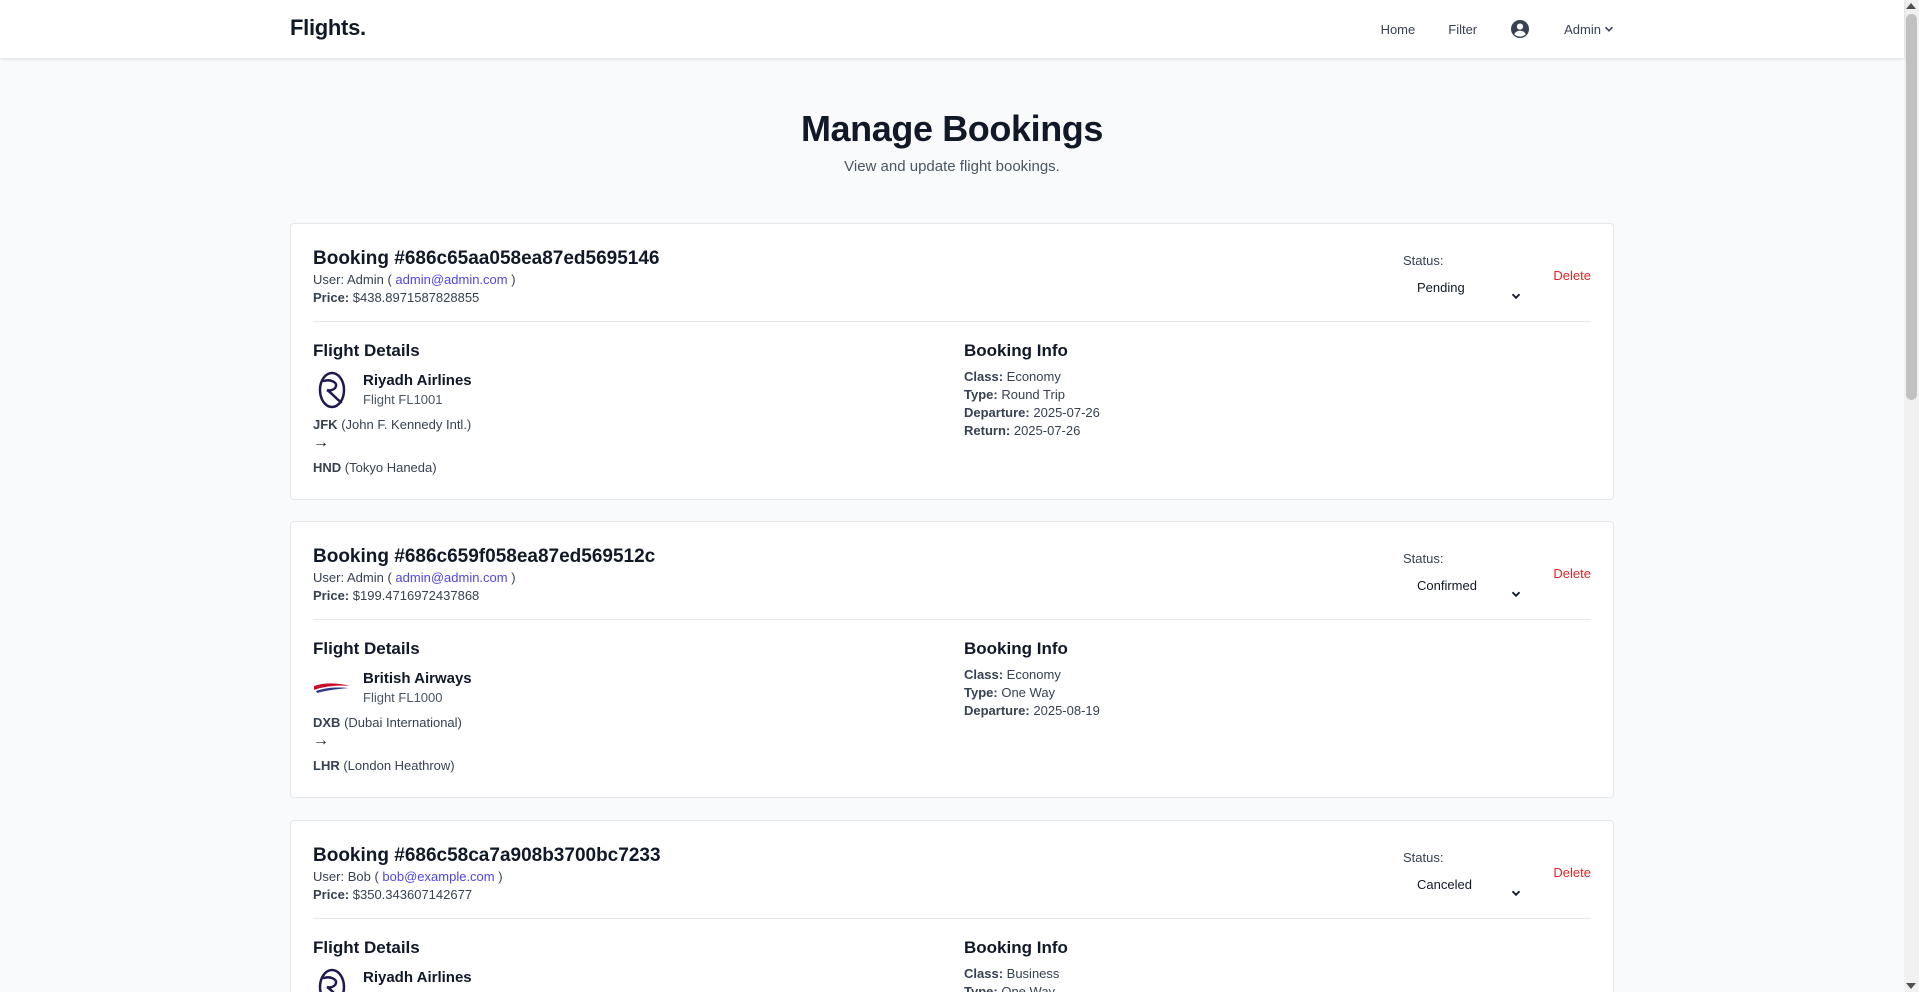 The width and height of the screenshot is (1919, 992). What do you see at coordinates (1589, 29) in the screenshot?
I see `user-menu-dropdown: Admin` at bounding box center [1589, 29].